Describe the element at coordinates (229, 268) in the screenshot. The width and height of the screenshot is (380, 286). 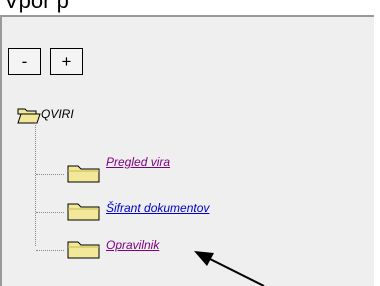
I see `arrow-pointer-icon` at that location.